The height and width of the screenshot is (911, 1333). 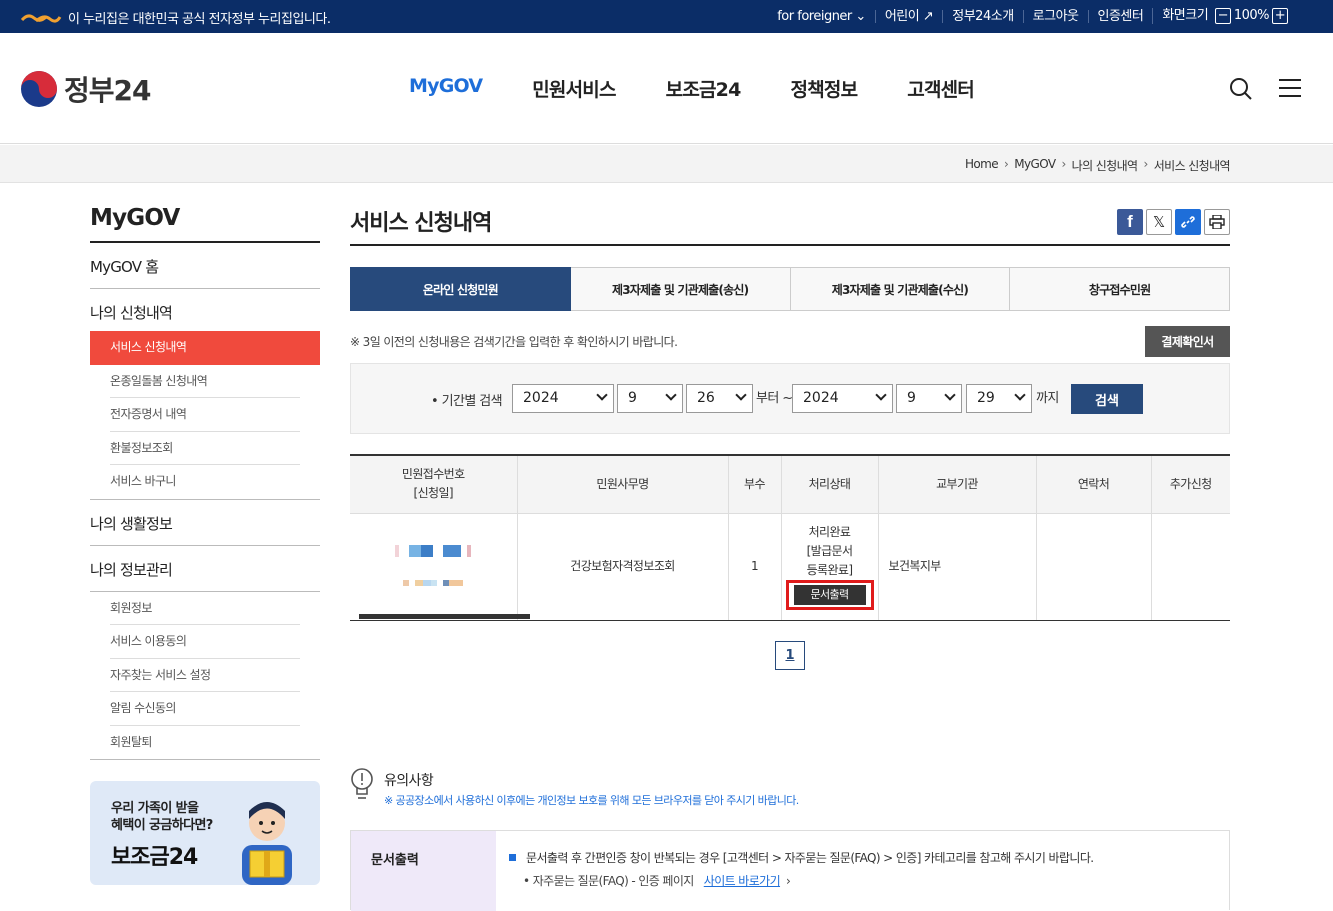 What do you see at coordinates (929, 398) in the screenshot?
I see `to-month-select: 9` at bounding box center [929, 398].